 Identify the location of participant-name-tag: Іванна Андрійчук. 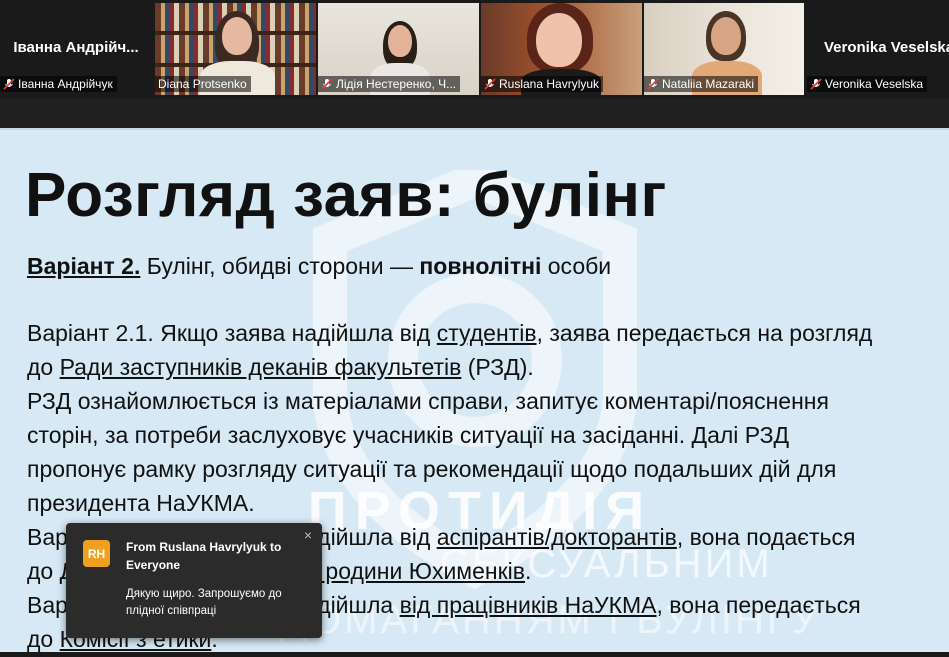
(58, 84).